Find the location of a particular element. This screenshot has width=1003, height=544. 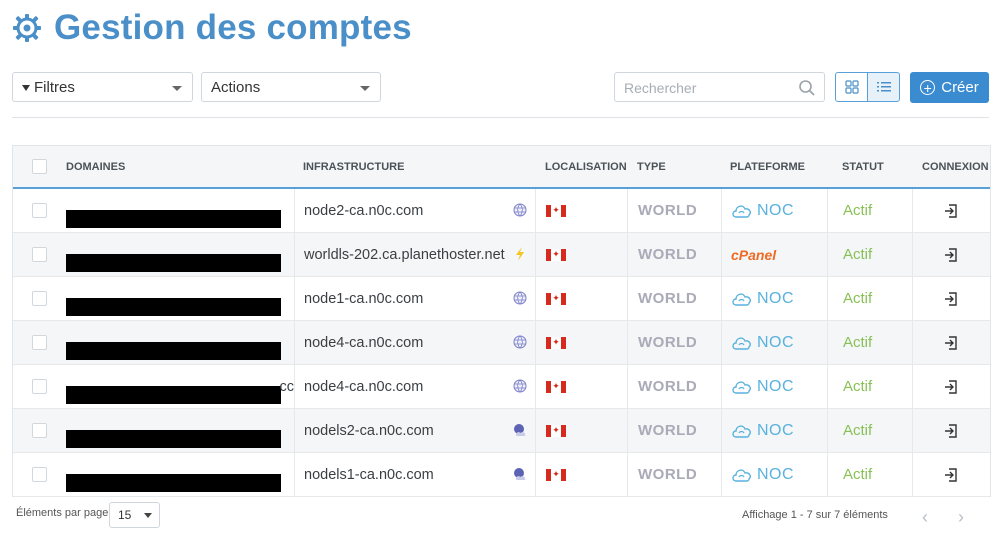

header-location: LOCALISATION is located at coordinates (581, 166).